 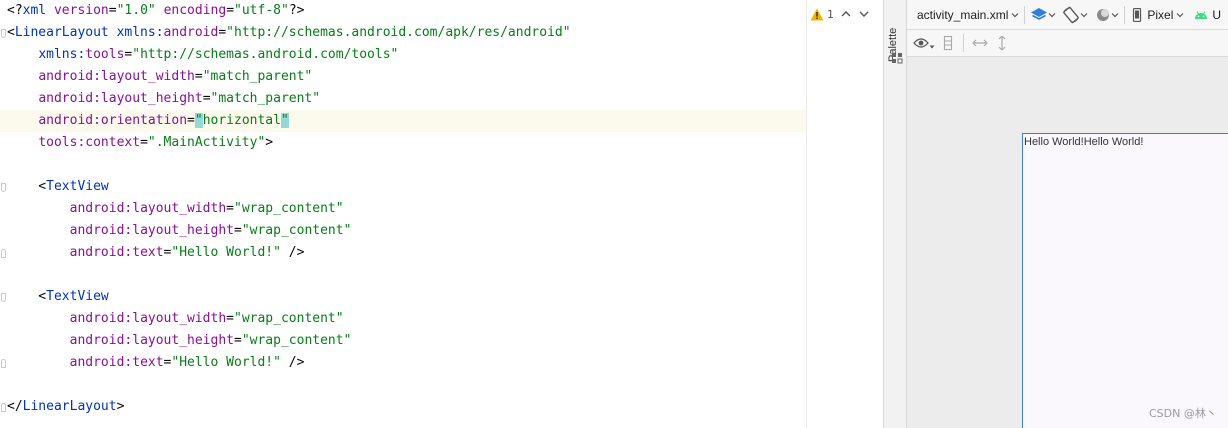 I want to click on chevron-up-icon, so click(x=846, y=14).